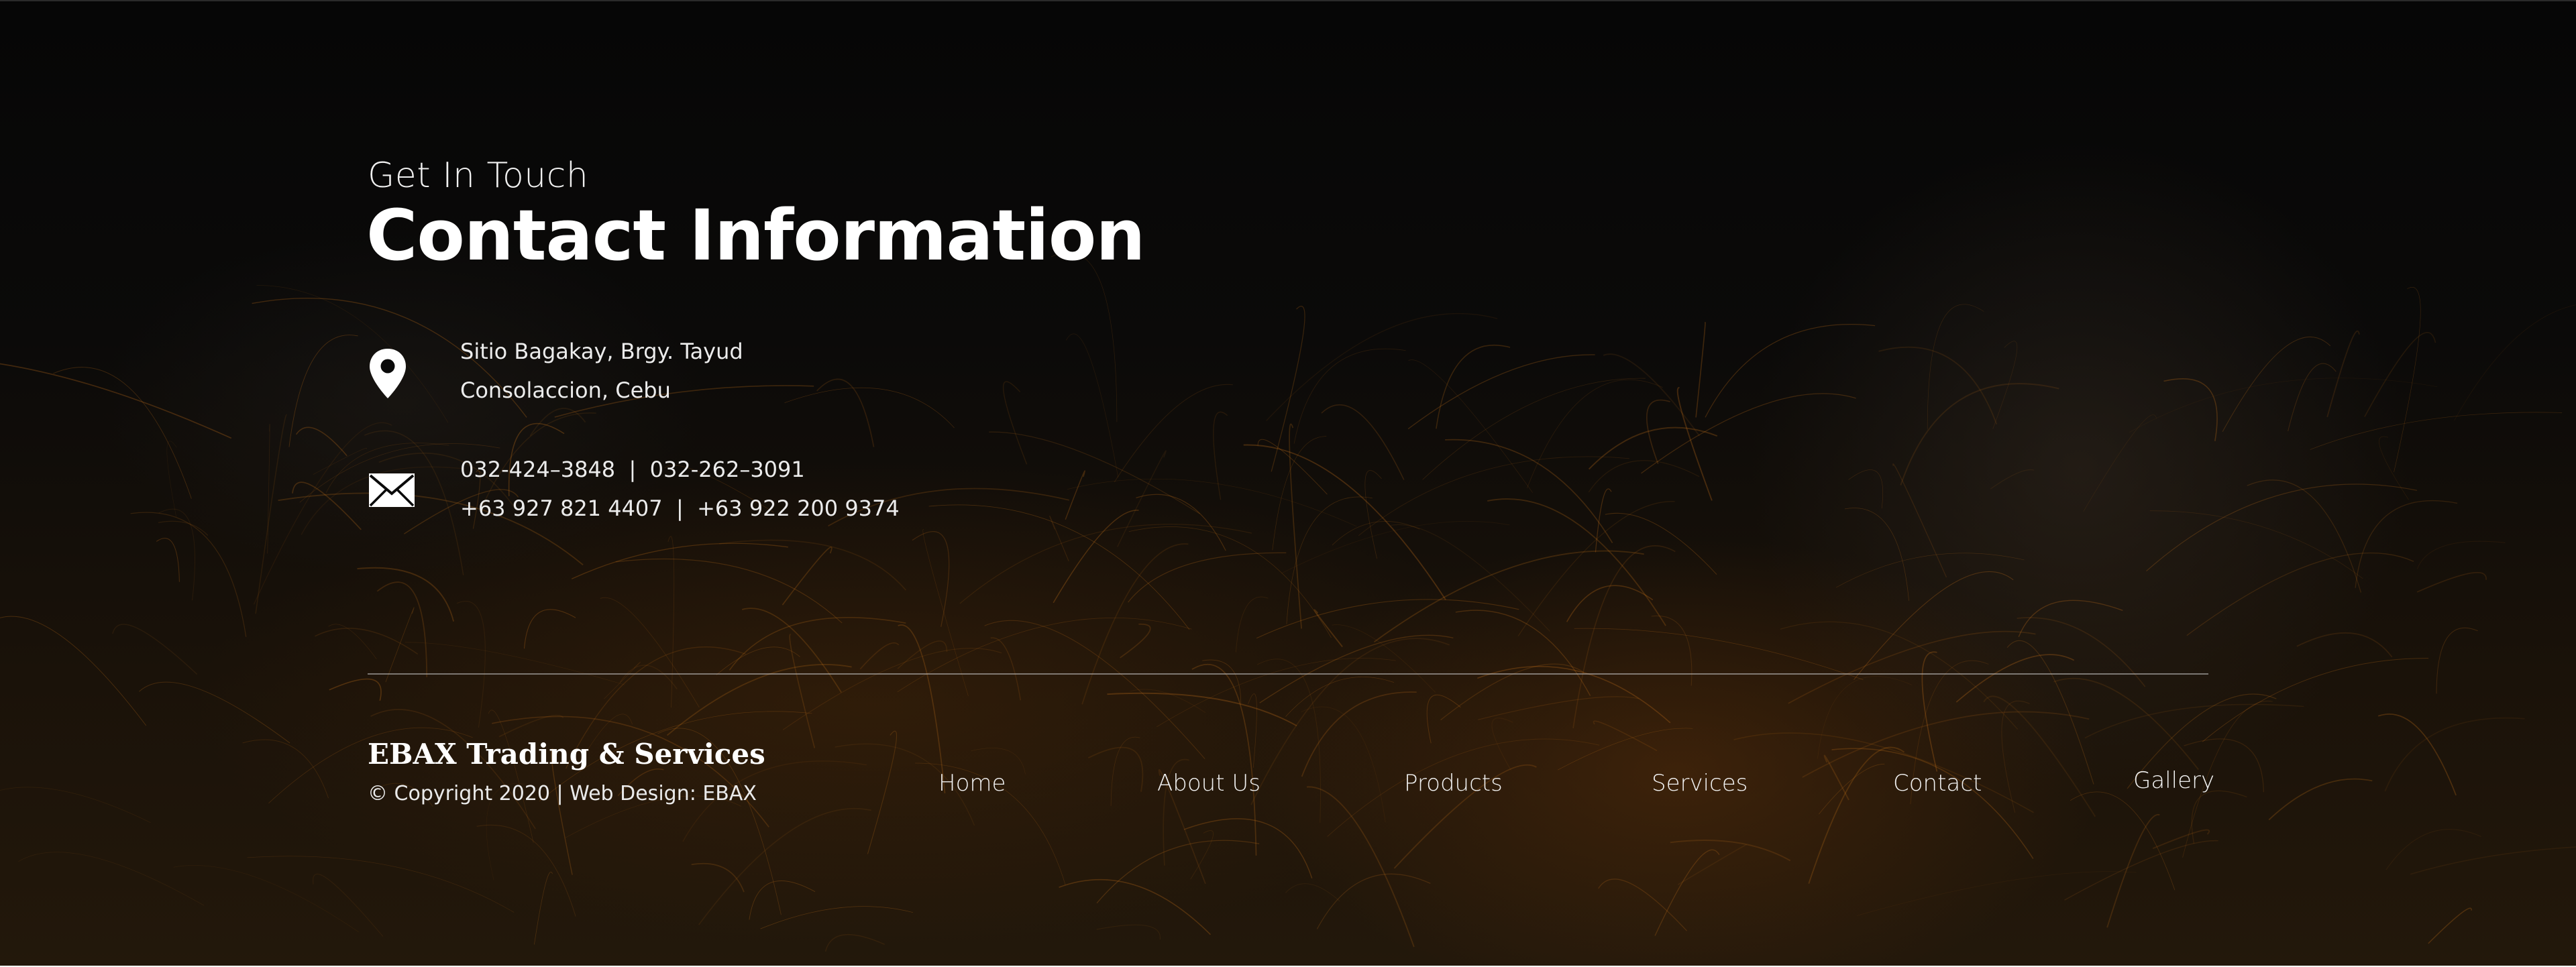 The image size is (2576, 967). I want to click on nav-link-about-us: About Us, so click(1208, 783).